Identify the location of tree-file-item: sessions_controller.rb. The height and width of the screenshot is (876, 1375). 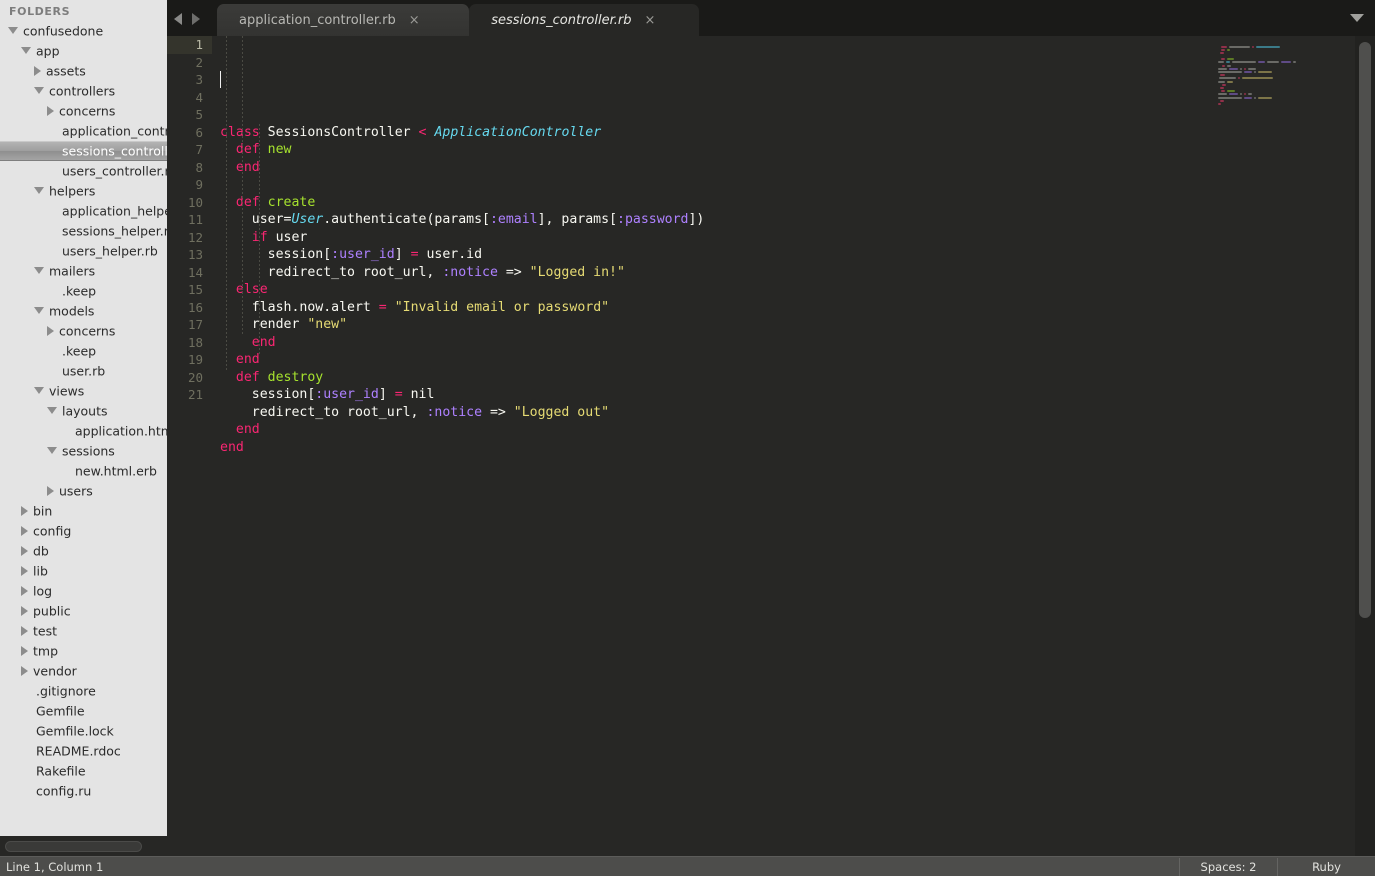
(83, 151).